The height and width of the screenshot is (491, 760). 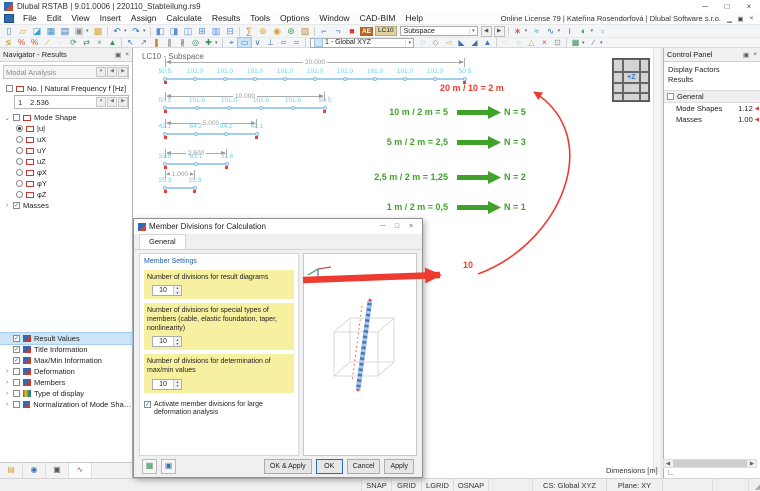 I want to click on mdi-restore-button: ▣, so click(x=740, y=19).